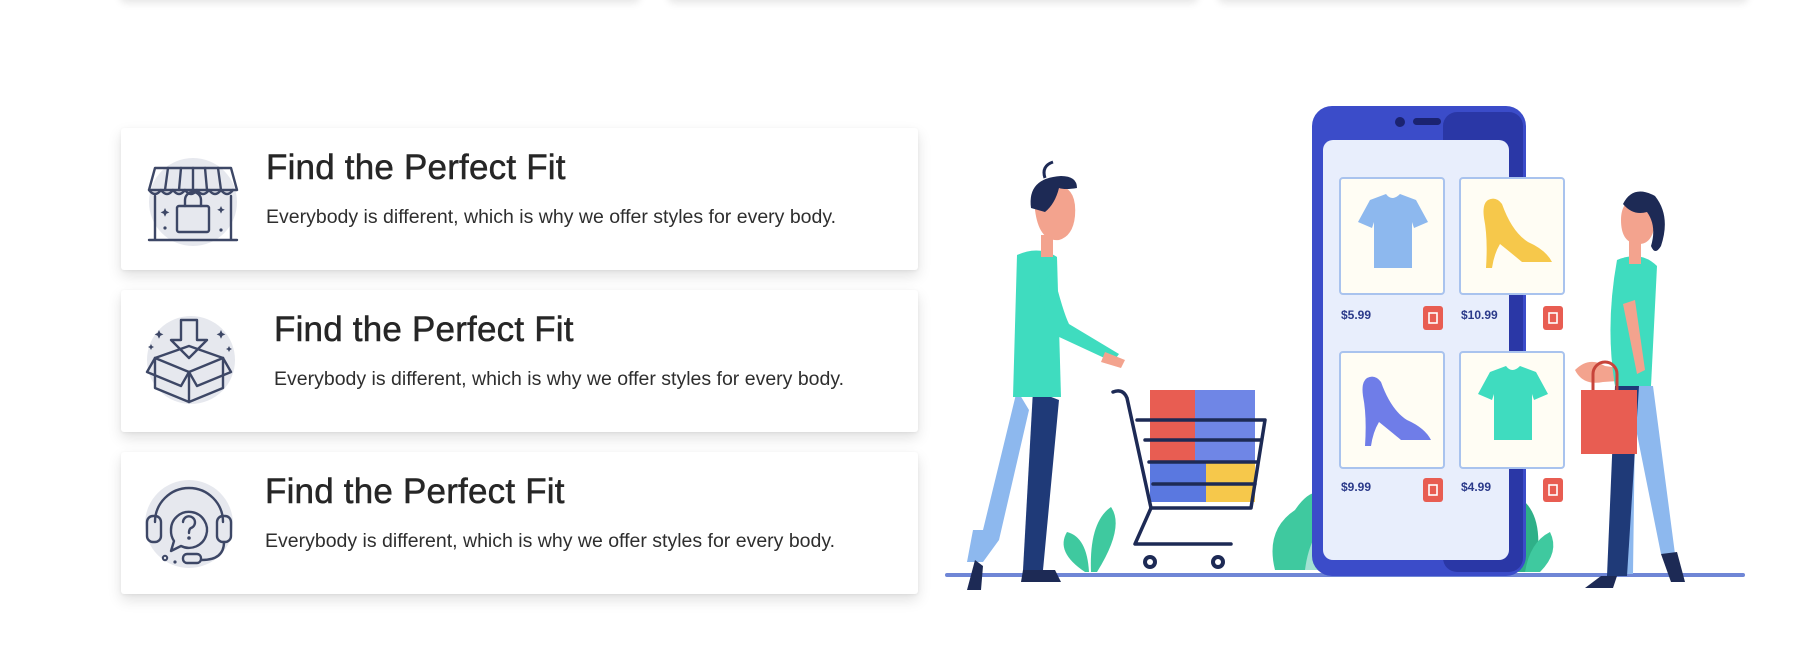 The height and width of the screenshot is (650, 1815). Describe the element at coordinates (907, 5) in the screenshot. I see `previous-section-cards-edge` at that location.